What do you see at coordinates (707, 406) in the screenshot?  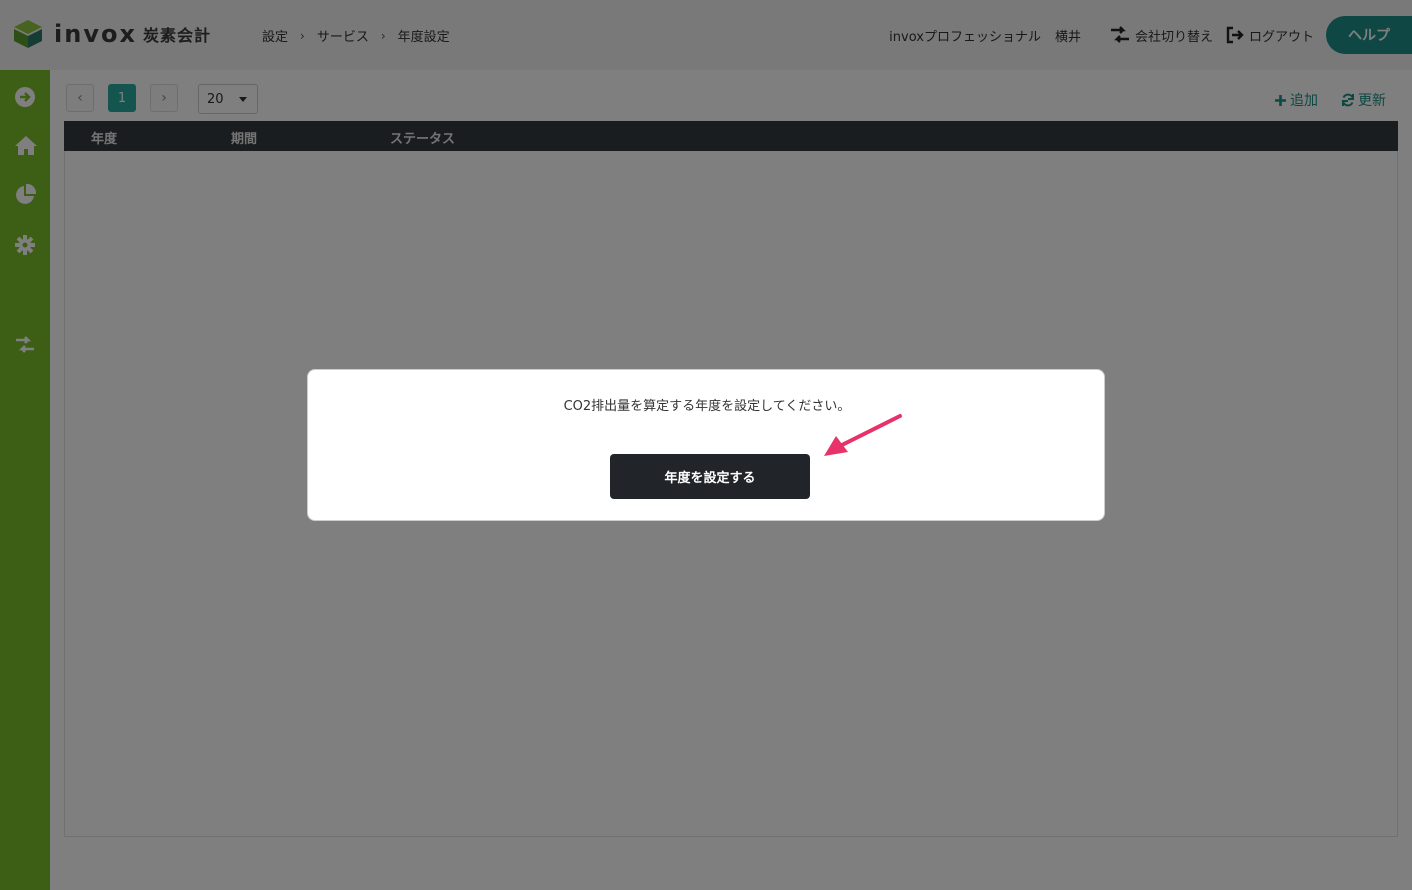 I see `dialog-message: CO2排出量を算定する年度を設定してください。` at bounding box center [707, 406].